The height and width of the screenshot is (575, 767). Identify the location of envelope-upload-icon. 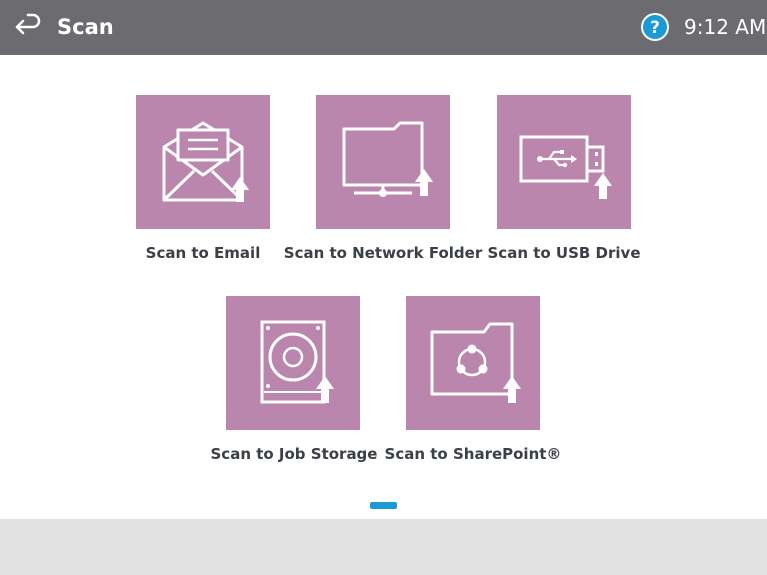
(205, 161).